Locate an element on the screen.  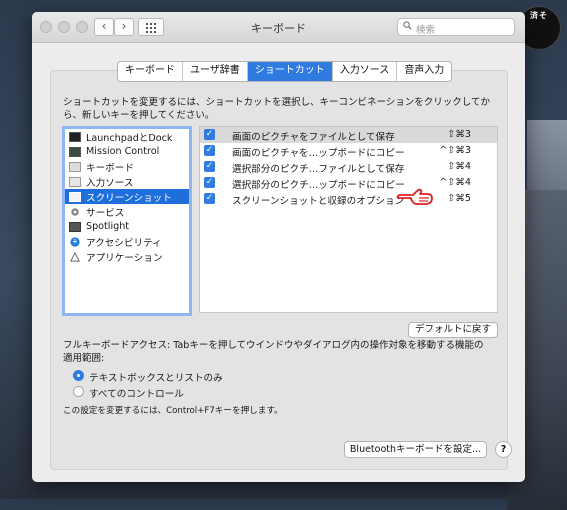
tab-bar: キーボード ユーザ辞書 ショートカット 入力ソース 音声入力 is located at coordinates (285, 71).